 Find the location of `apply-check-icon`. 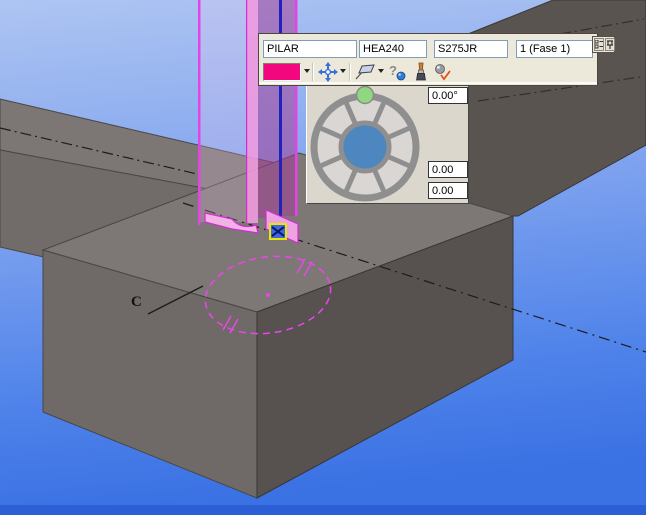

apply-check-icon is located at coordinates (443, 72).